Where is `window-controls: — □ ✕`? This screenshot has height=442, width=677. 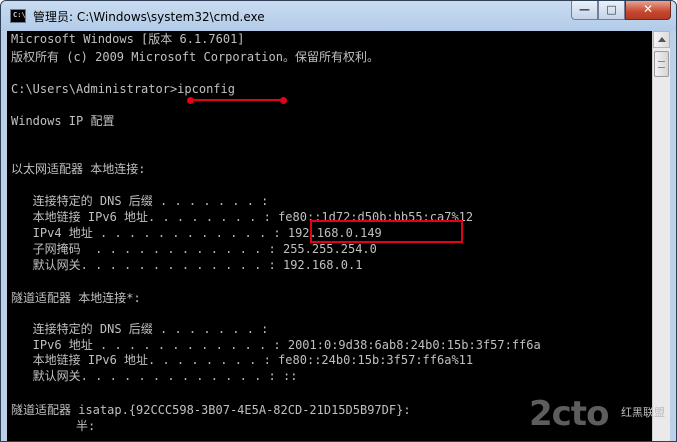
window-controls: — □ ✕ is located at coordinates (621, 11).